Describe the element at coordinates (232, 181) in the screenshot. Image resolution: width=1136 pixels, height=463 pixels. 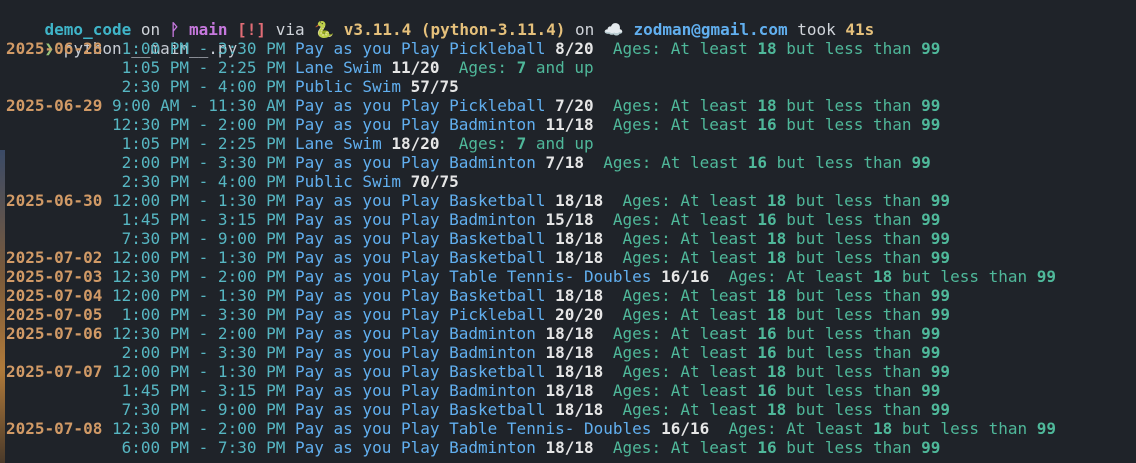
I see `schedule-row: 2:30 PM - 4:00 PM Public Swim 70/75` at that location.